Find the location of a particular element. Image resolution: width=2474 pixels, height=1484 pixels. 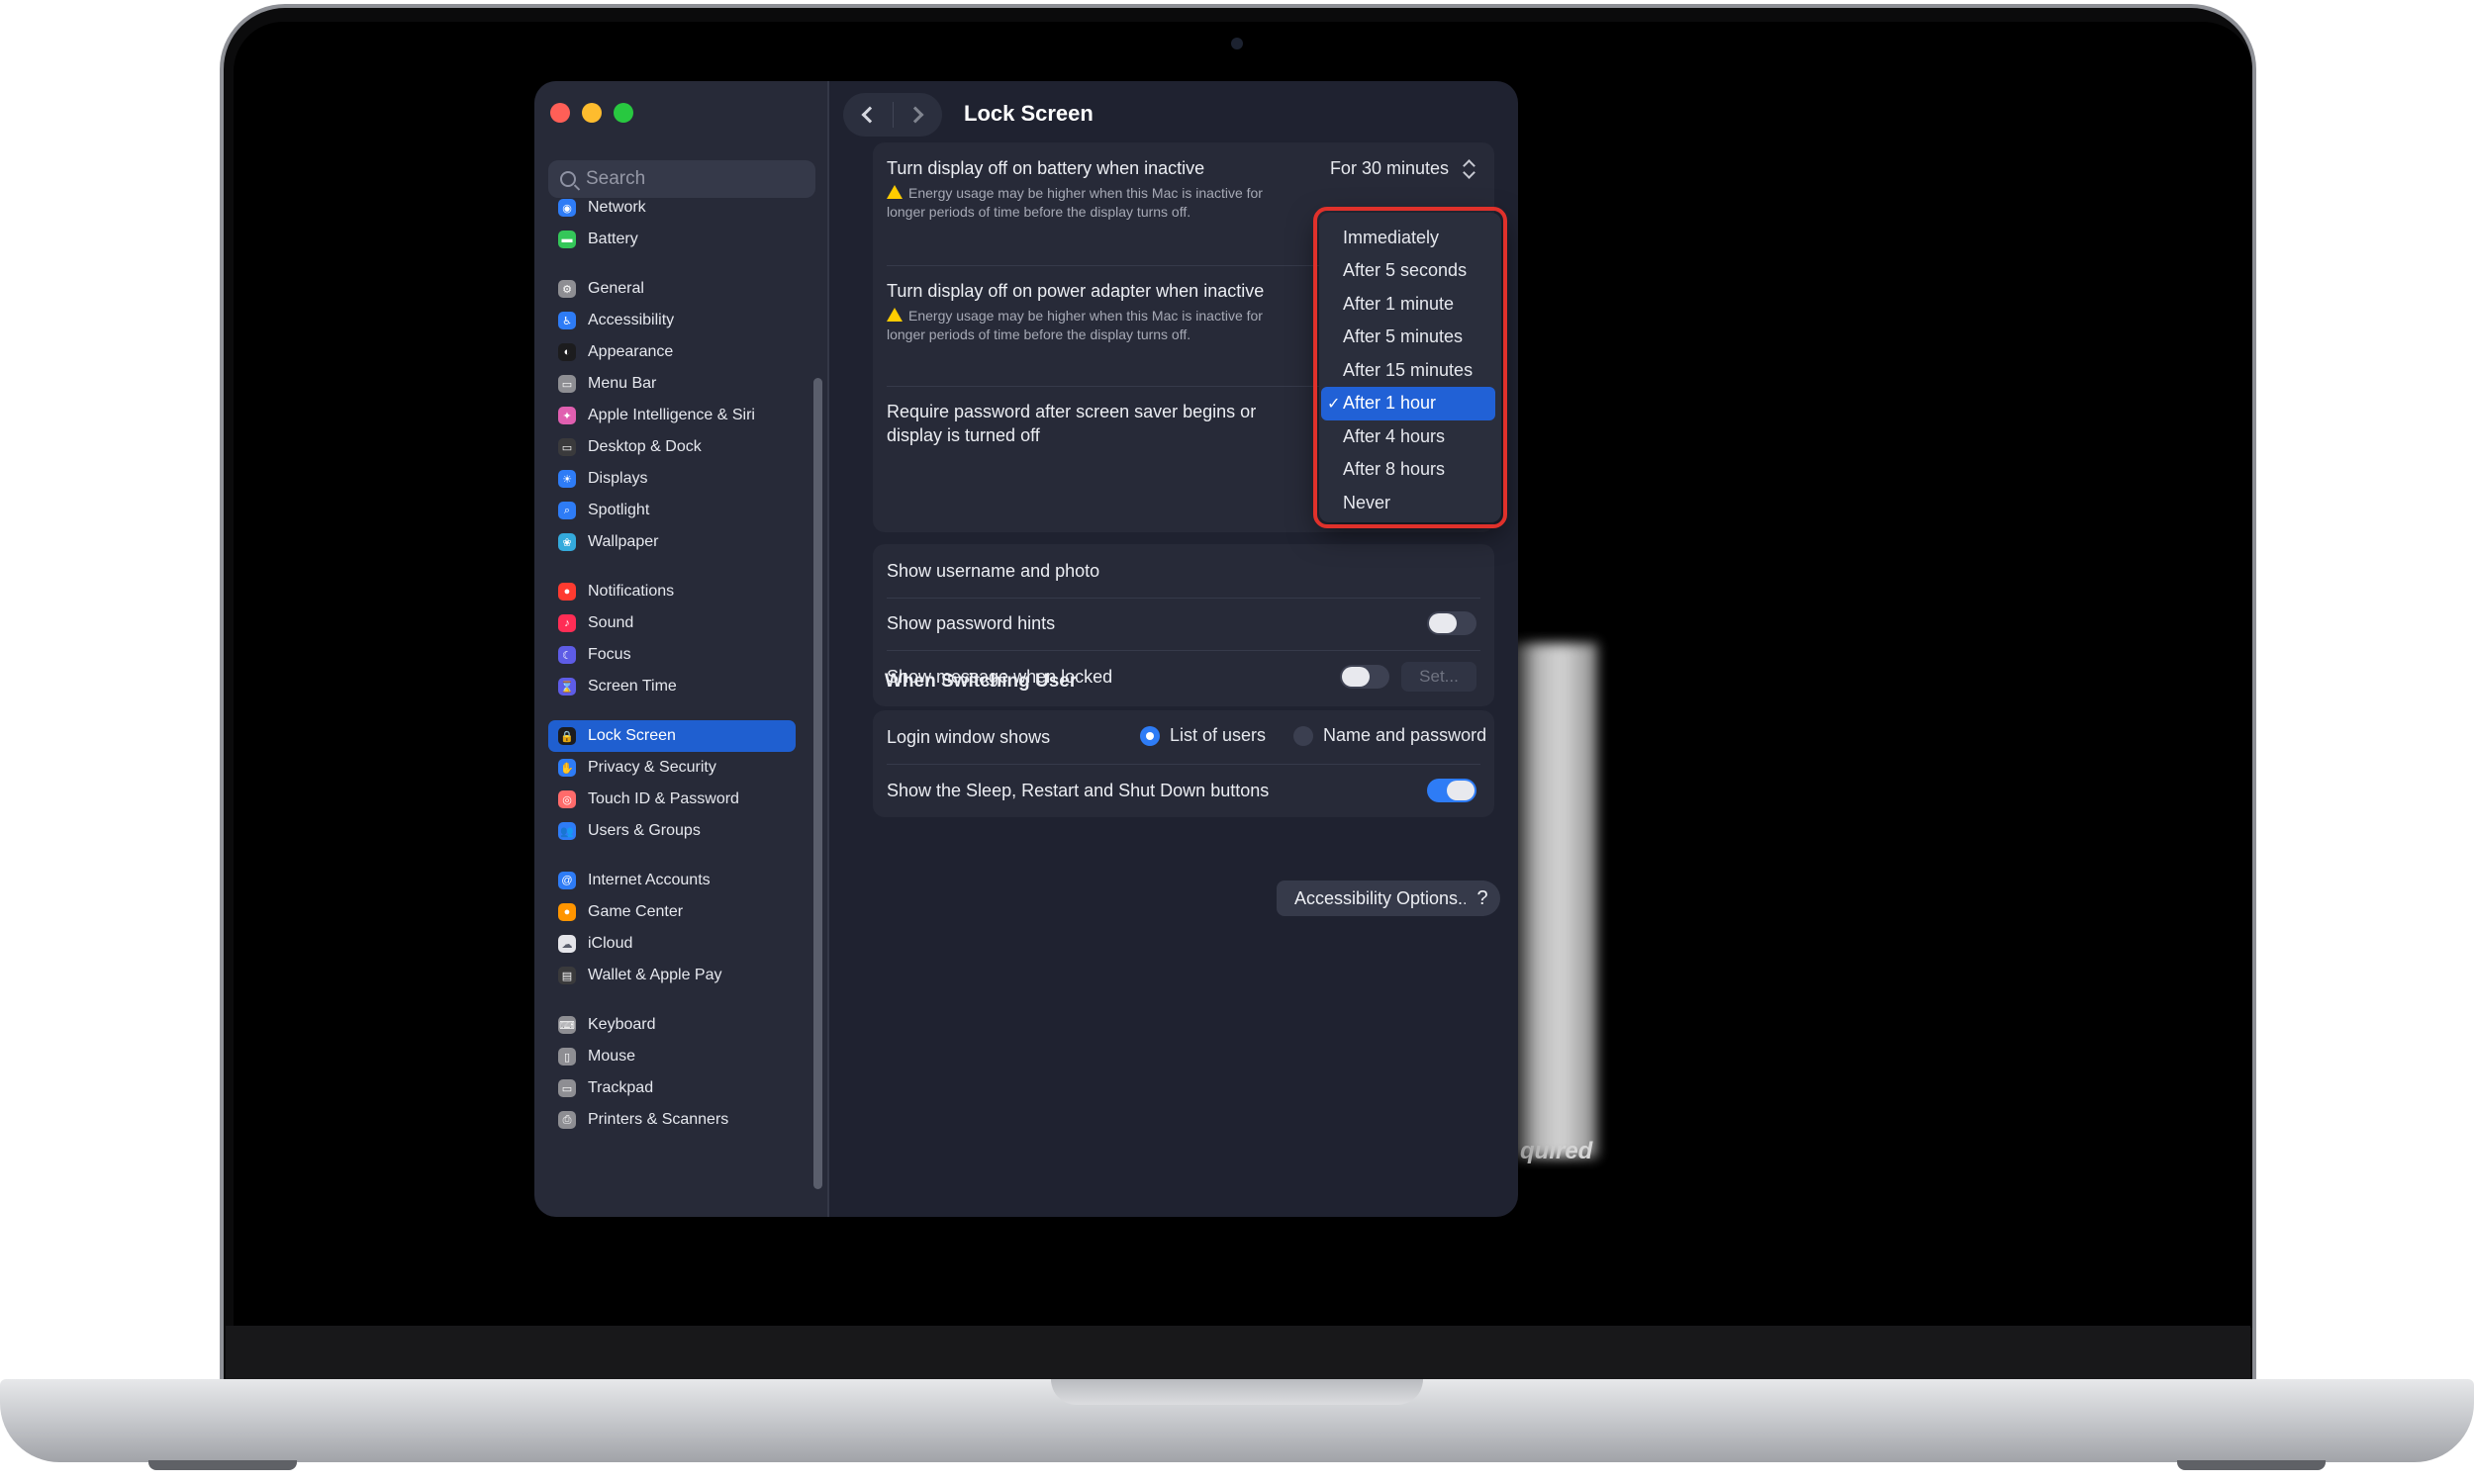

accessibility-icon: ♿ is located at coordinates (567, 320).